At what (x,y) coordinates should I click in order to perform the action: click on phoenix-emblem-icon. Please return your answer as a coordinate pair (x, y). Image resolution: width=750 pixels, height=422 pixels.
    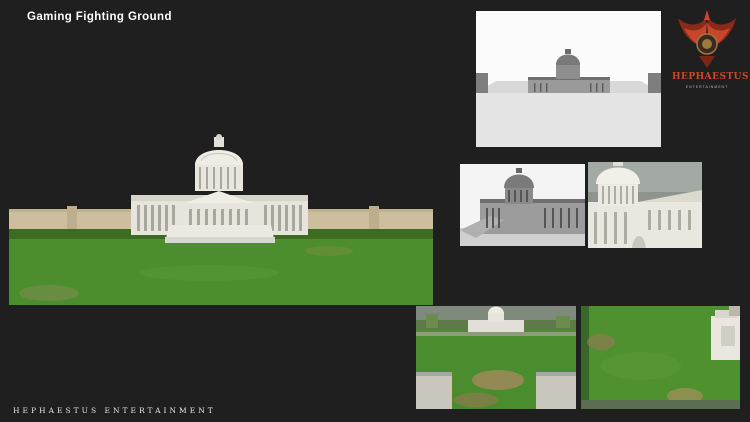
    Looking at the image, I should click on (707, 39).